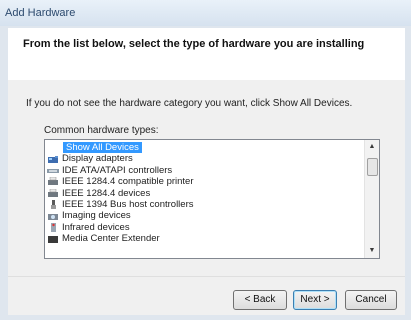 The height and width of the screenshot is (320, 411). I want to click on list-item-infrared-devices: Infrared devices, so click(203, 227).